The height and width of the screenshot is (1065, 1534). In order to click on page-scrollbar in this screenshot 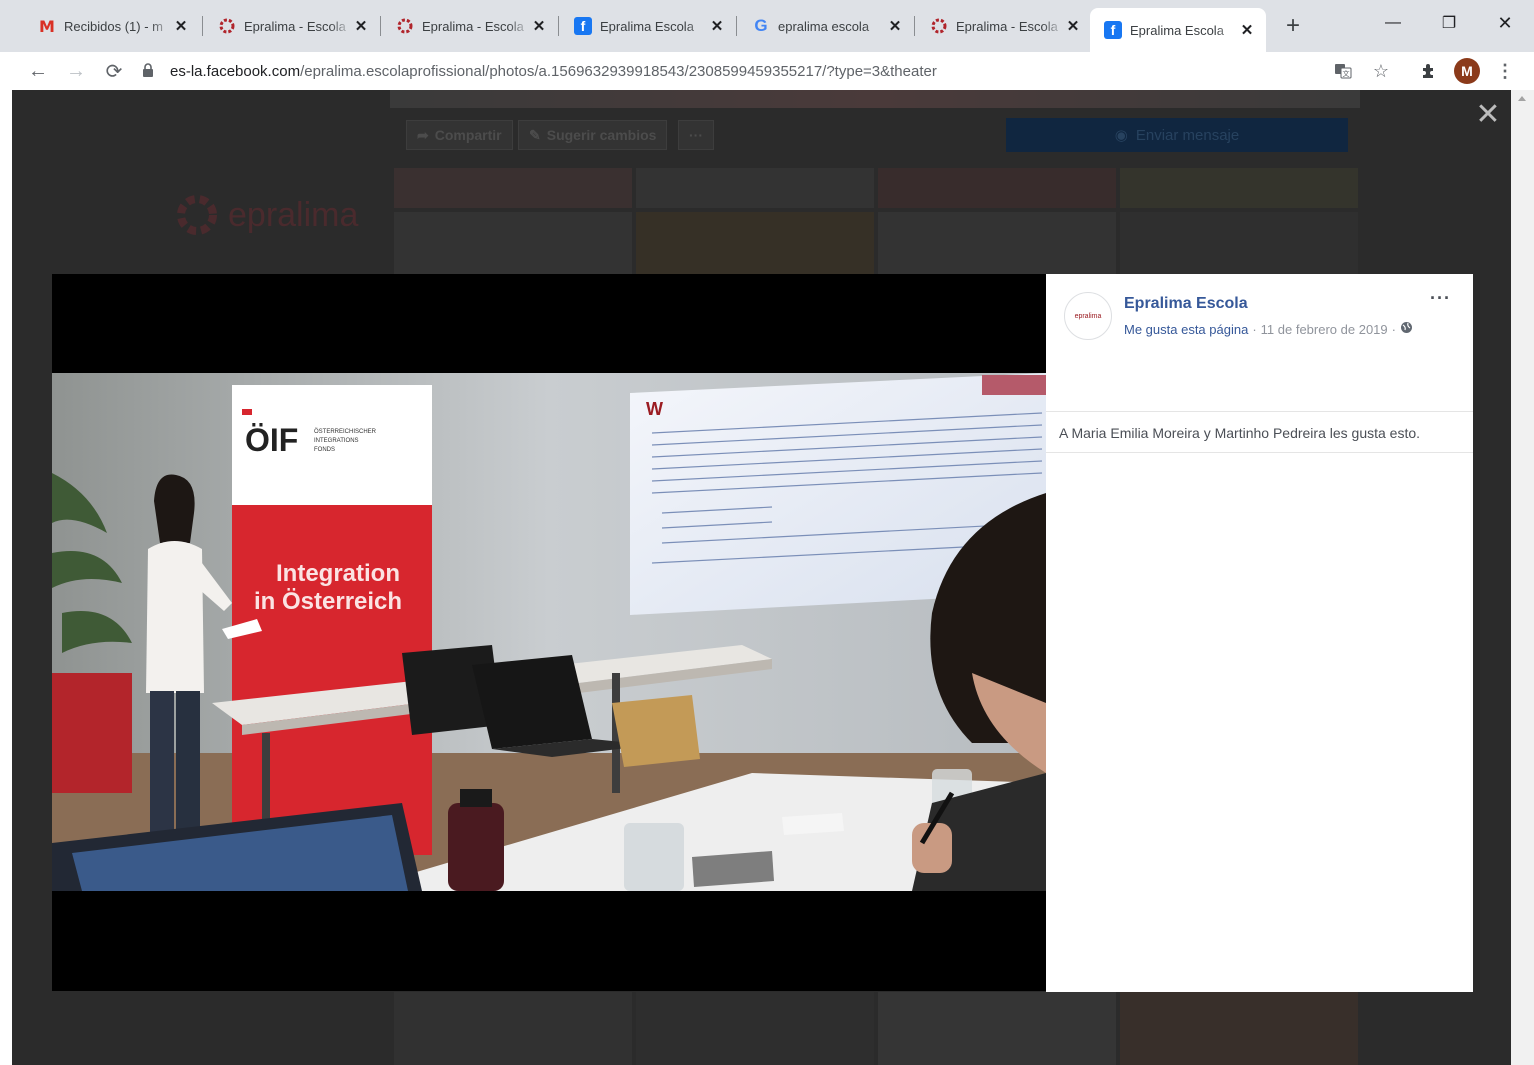, I will do `click(1522, 577)`.